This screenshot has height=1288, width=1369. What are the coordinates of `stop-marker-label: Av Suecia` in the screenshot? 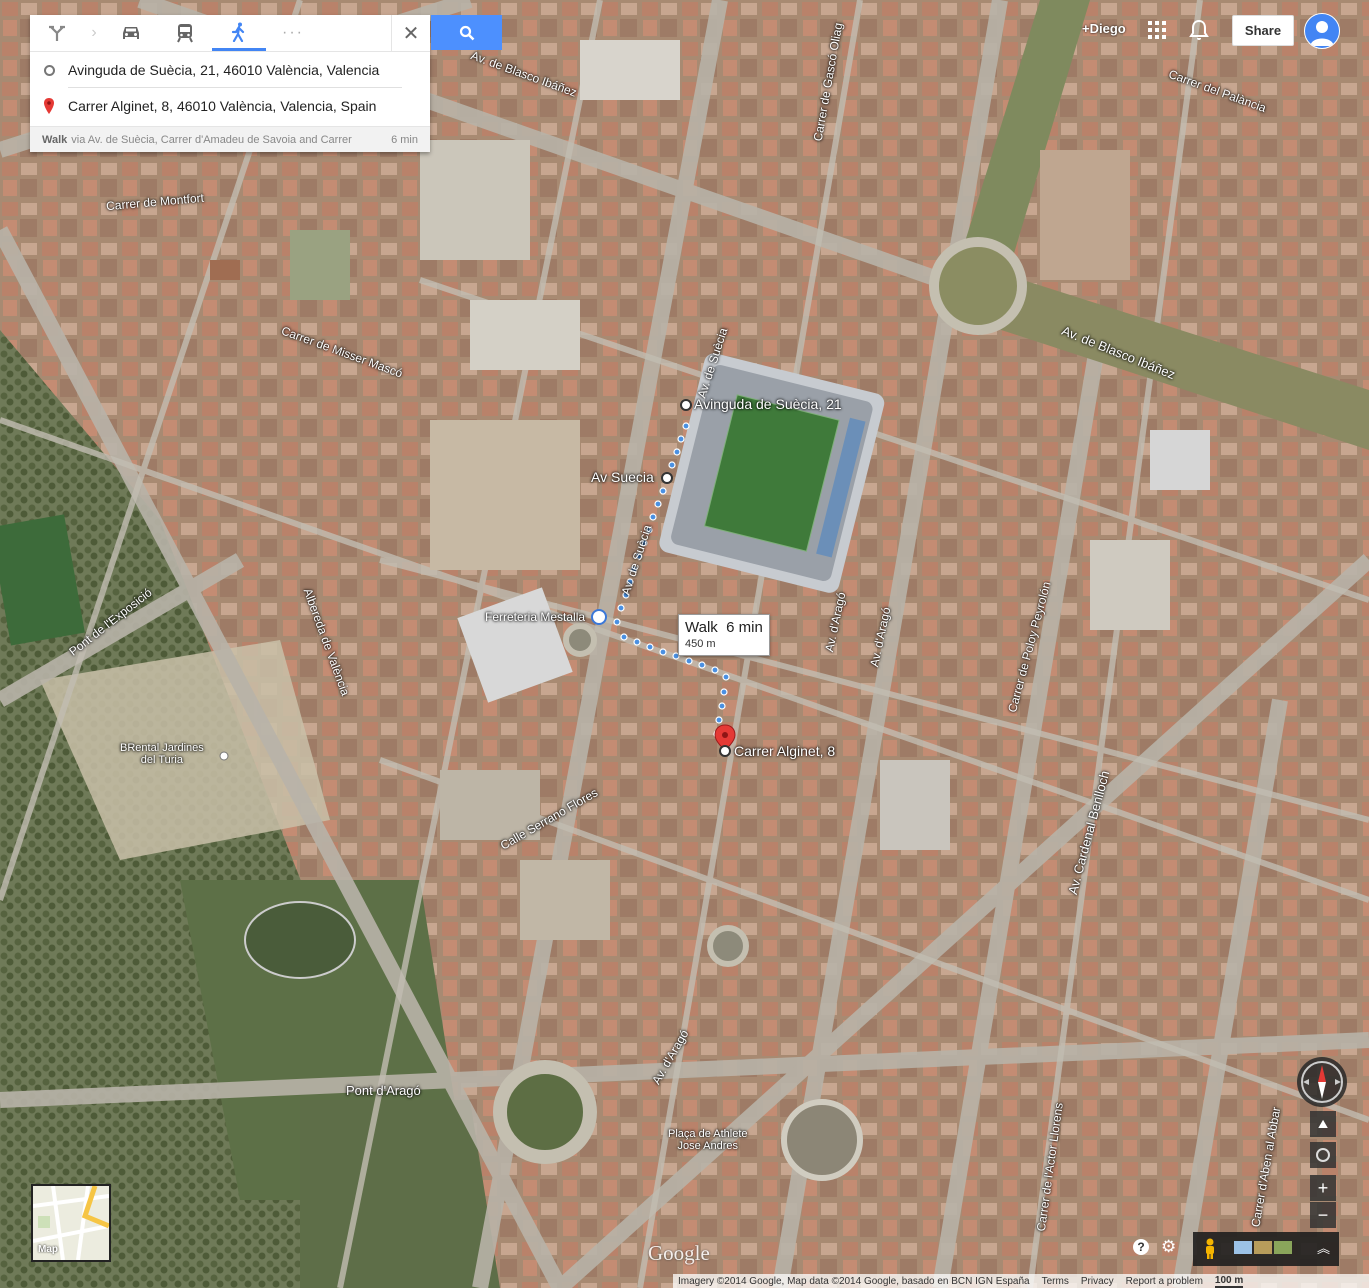 It's located at (622, 477).